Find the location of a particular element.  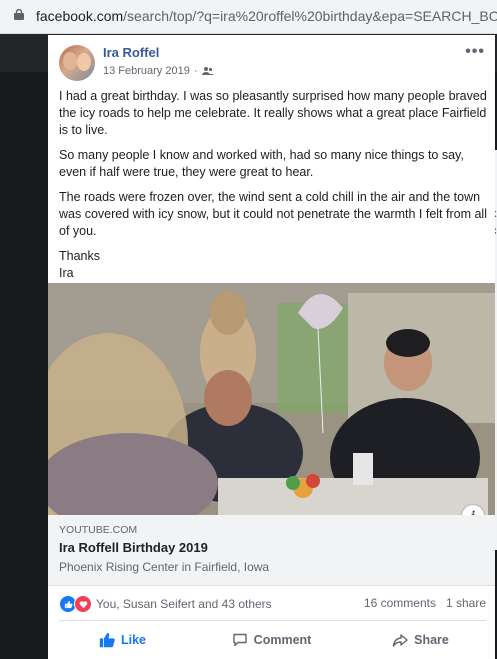

comment-label: Comment is located at coordinates (282, 640).